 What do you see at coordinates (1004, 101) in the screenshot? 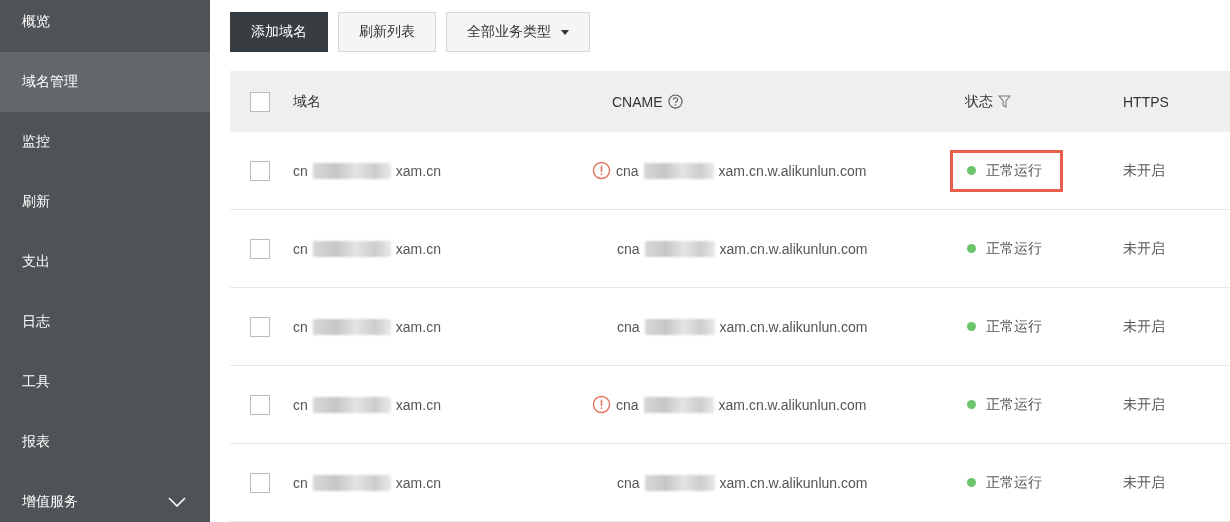
I see `filter-icon` at bounding box center [1004, 101].